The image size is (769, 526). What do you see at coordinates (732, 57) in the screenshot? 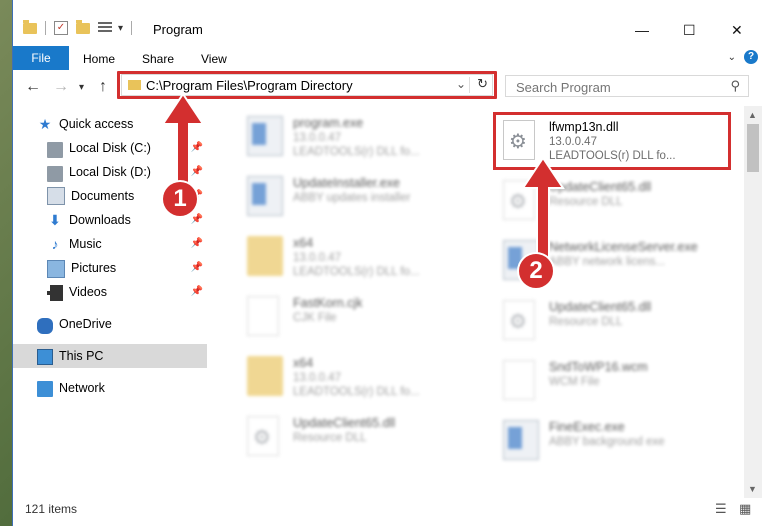
I see `chevron-down-icon: ⌄` at bounding box center [732, 57].